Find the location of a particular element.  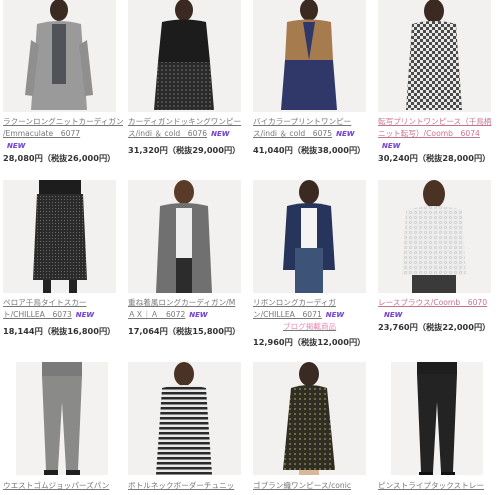

product-name-link: ウエストゴムジョッパーズパン is located at coordinates (63, 486).